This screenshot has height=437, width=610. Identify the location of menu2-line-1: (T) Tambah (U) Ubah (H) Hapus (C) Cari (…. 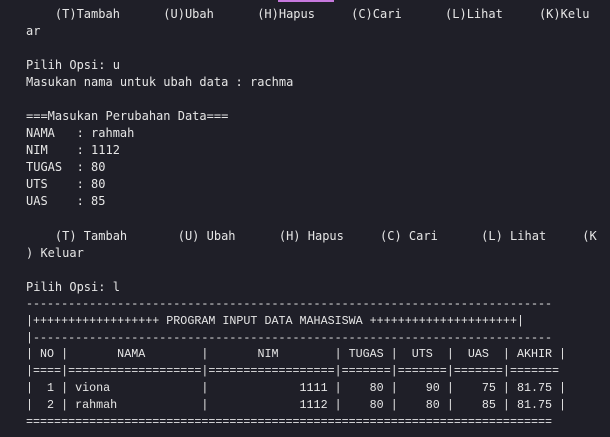
(311, 236).